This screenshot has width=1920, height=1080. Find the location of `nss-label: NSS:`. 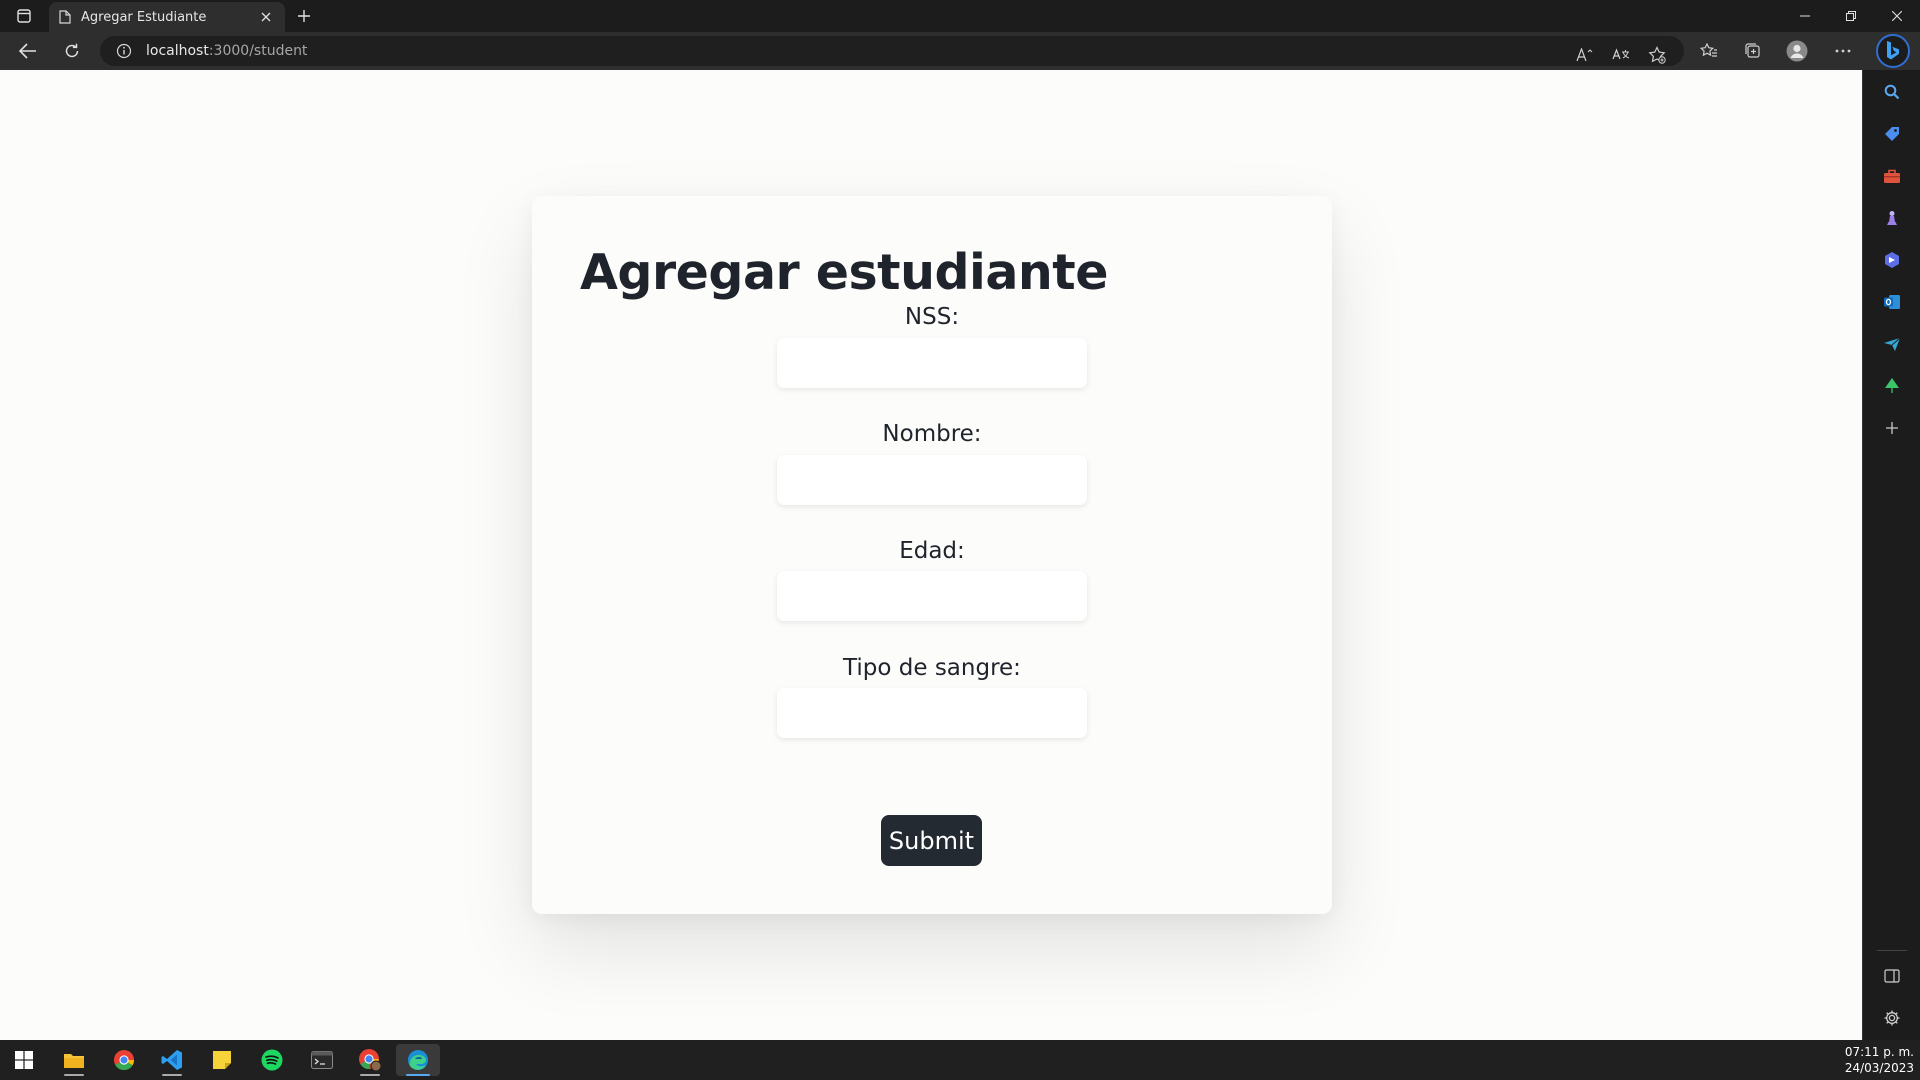

nss-label: NSS: is located at coordinates (932, 317).